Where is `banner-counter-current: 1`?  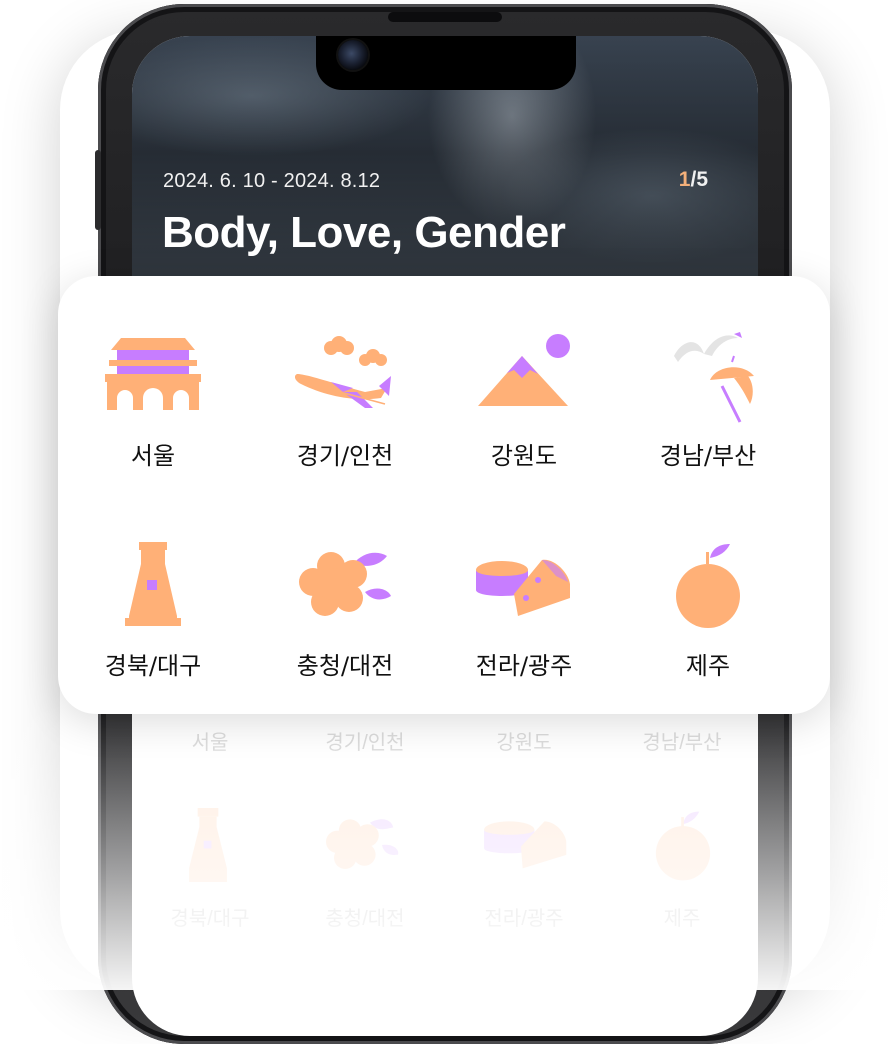 banner-counter-current: 1 is located at coordinates (684, 179).